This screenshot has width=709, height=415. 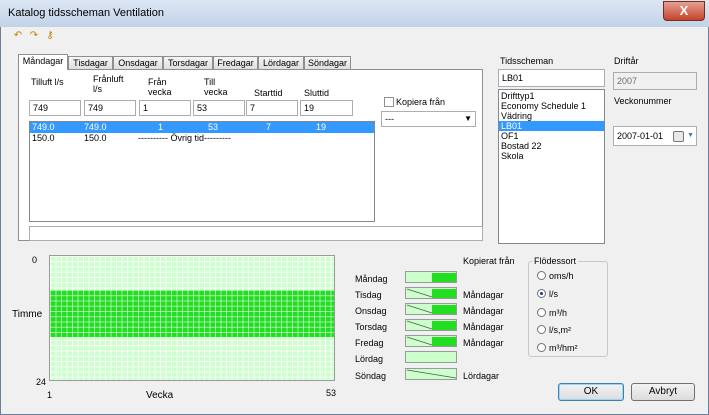 I want to click on key-icon: ⚷, so click(x=50, y=36).